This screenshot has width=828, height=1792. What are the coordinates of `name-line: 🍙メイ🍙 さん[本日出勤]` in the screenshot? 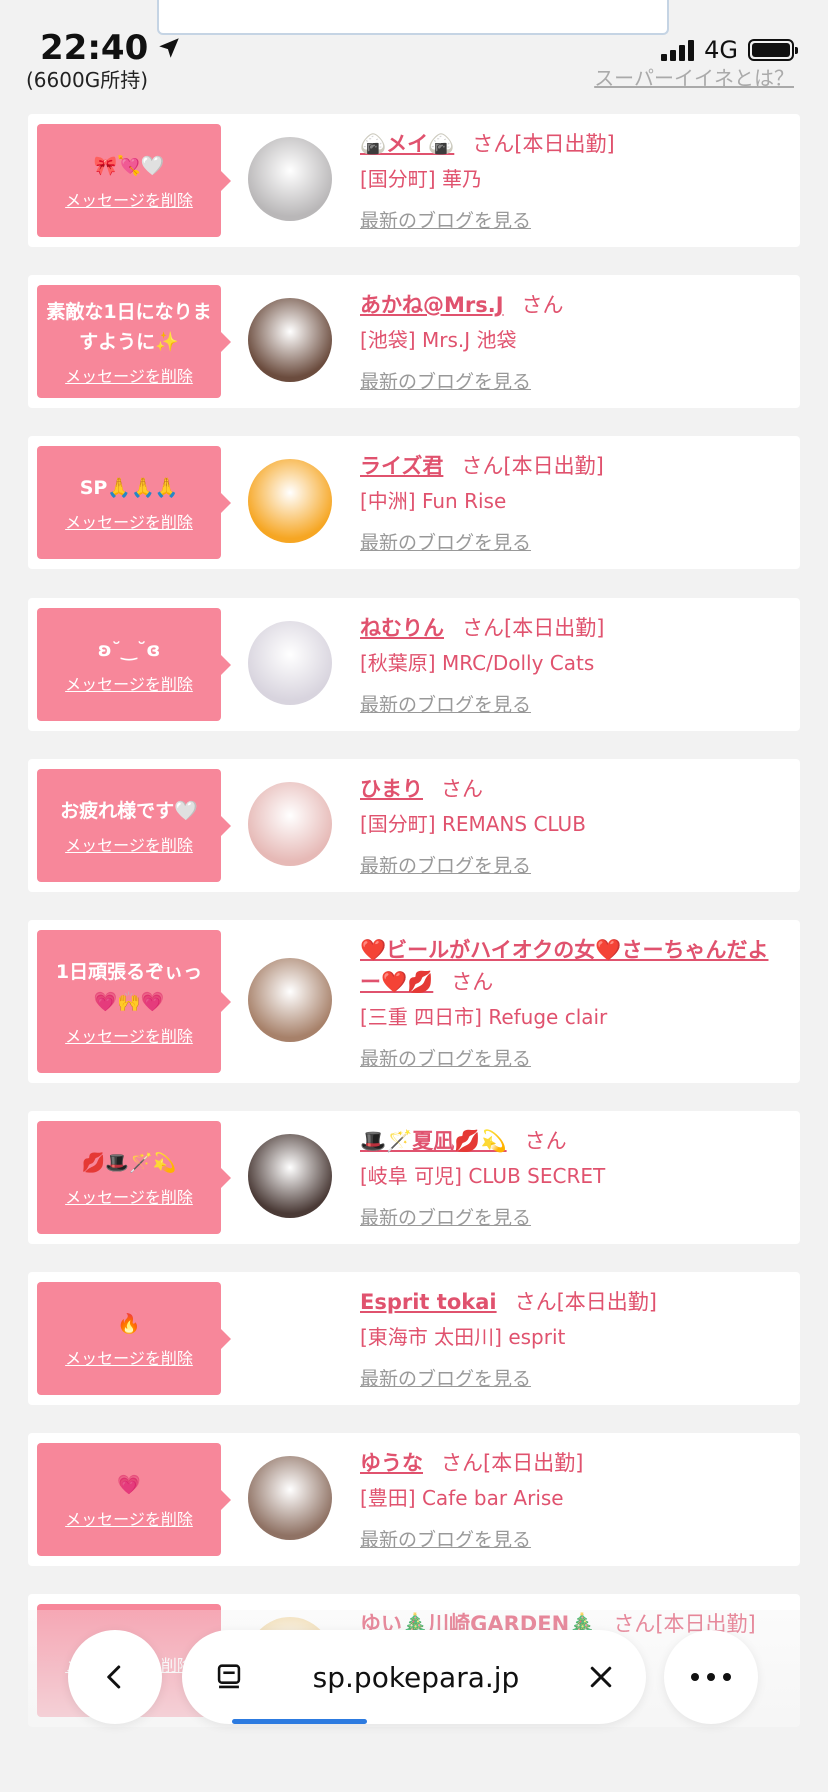 It's located at (570, 144).